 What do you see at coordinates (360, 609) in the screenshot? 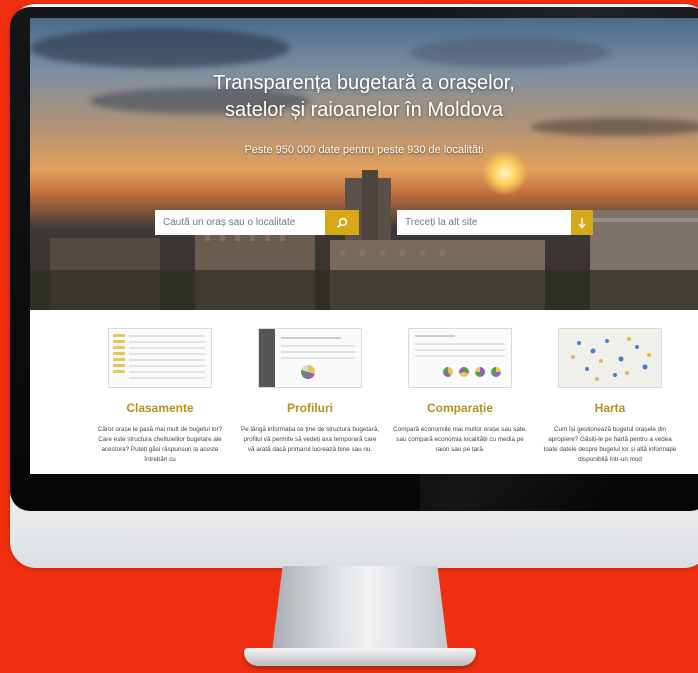
I see `monitor-stand` at bounding box center [360, 609].